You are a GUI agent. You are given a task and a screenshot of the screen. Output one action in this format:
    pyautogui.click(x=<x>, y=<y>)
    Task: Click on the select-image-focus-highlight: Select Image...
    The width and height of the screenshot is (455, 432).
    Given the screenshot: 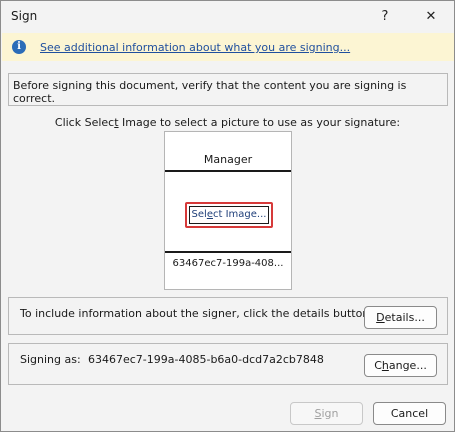 What is the action you would take?
    pyautogui.click(x=229, y=215)
    